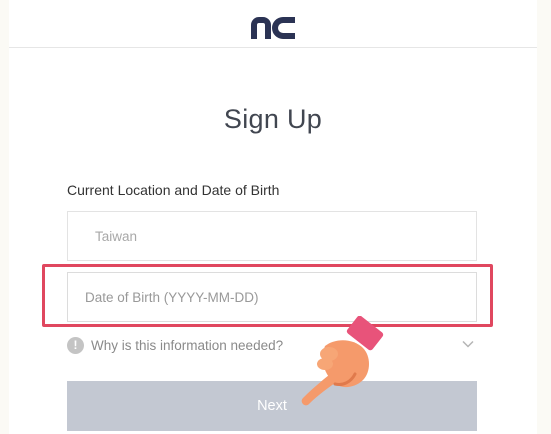  I want to click on chevron-down-icon, so click(468, 344).